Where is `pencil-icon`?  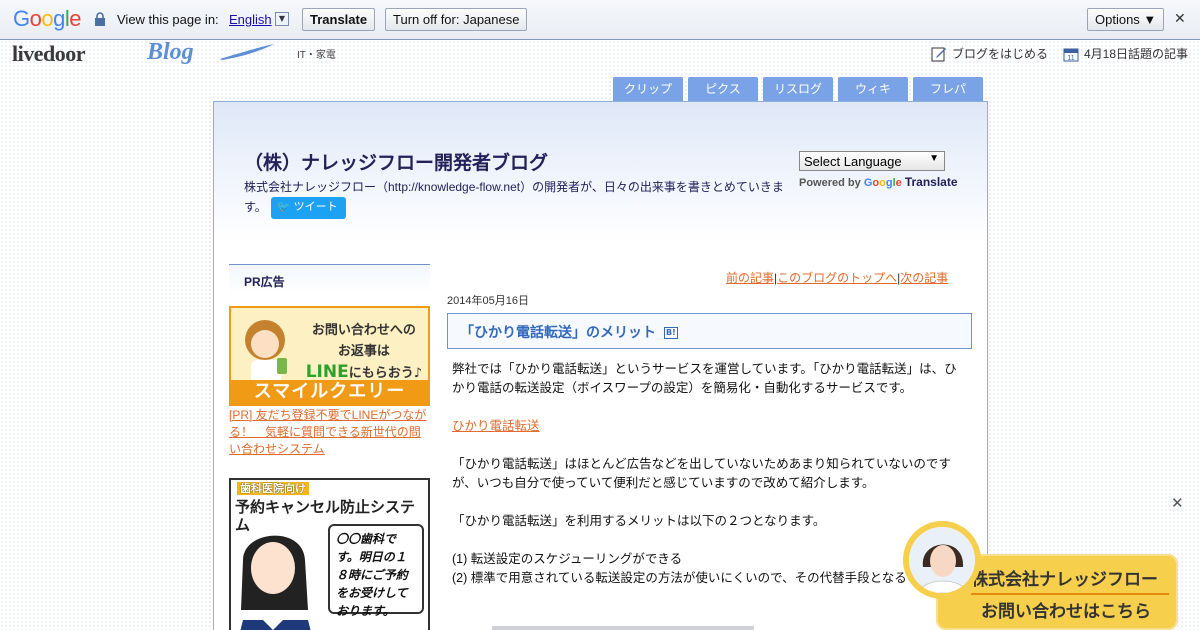
pencil-icon is located at coordinates (938, 54).